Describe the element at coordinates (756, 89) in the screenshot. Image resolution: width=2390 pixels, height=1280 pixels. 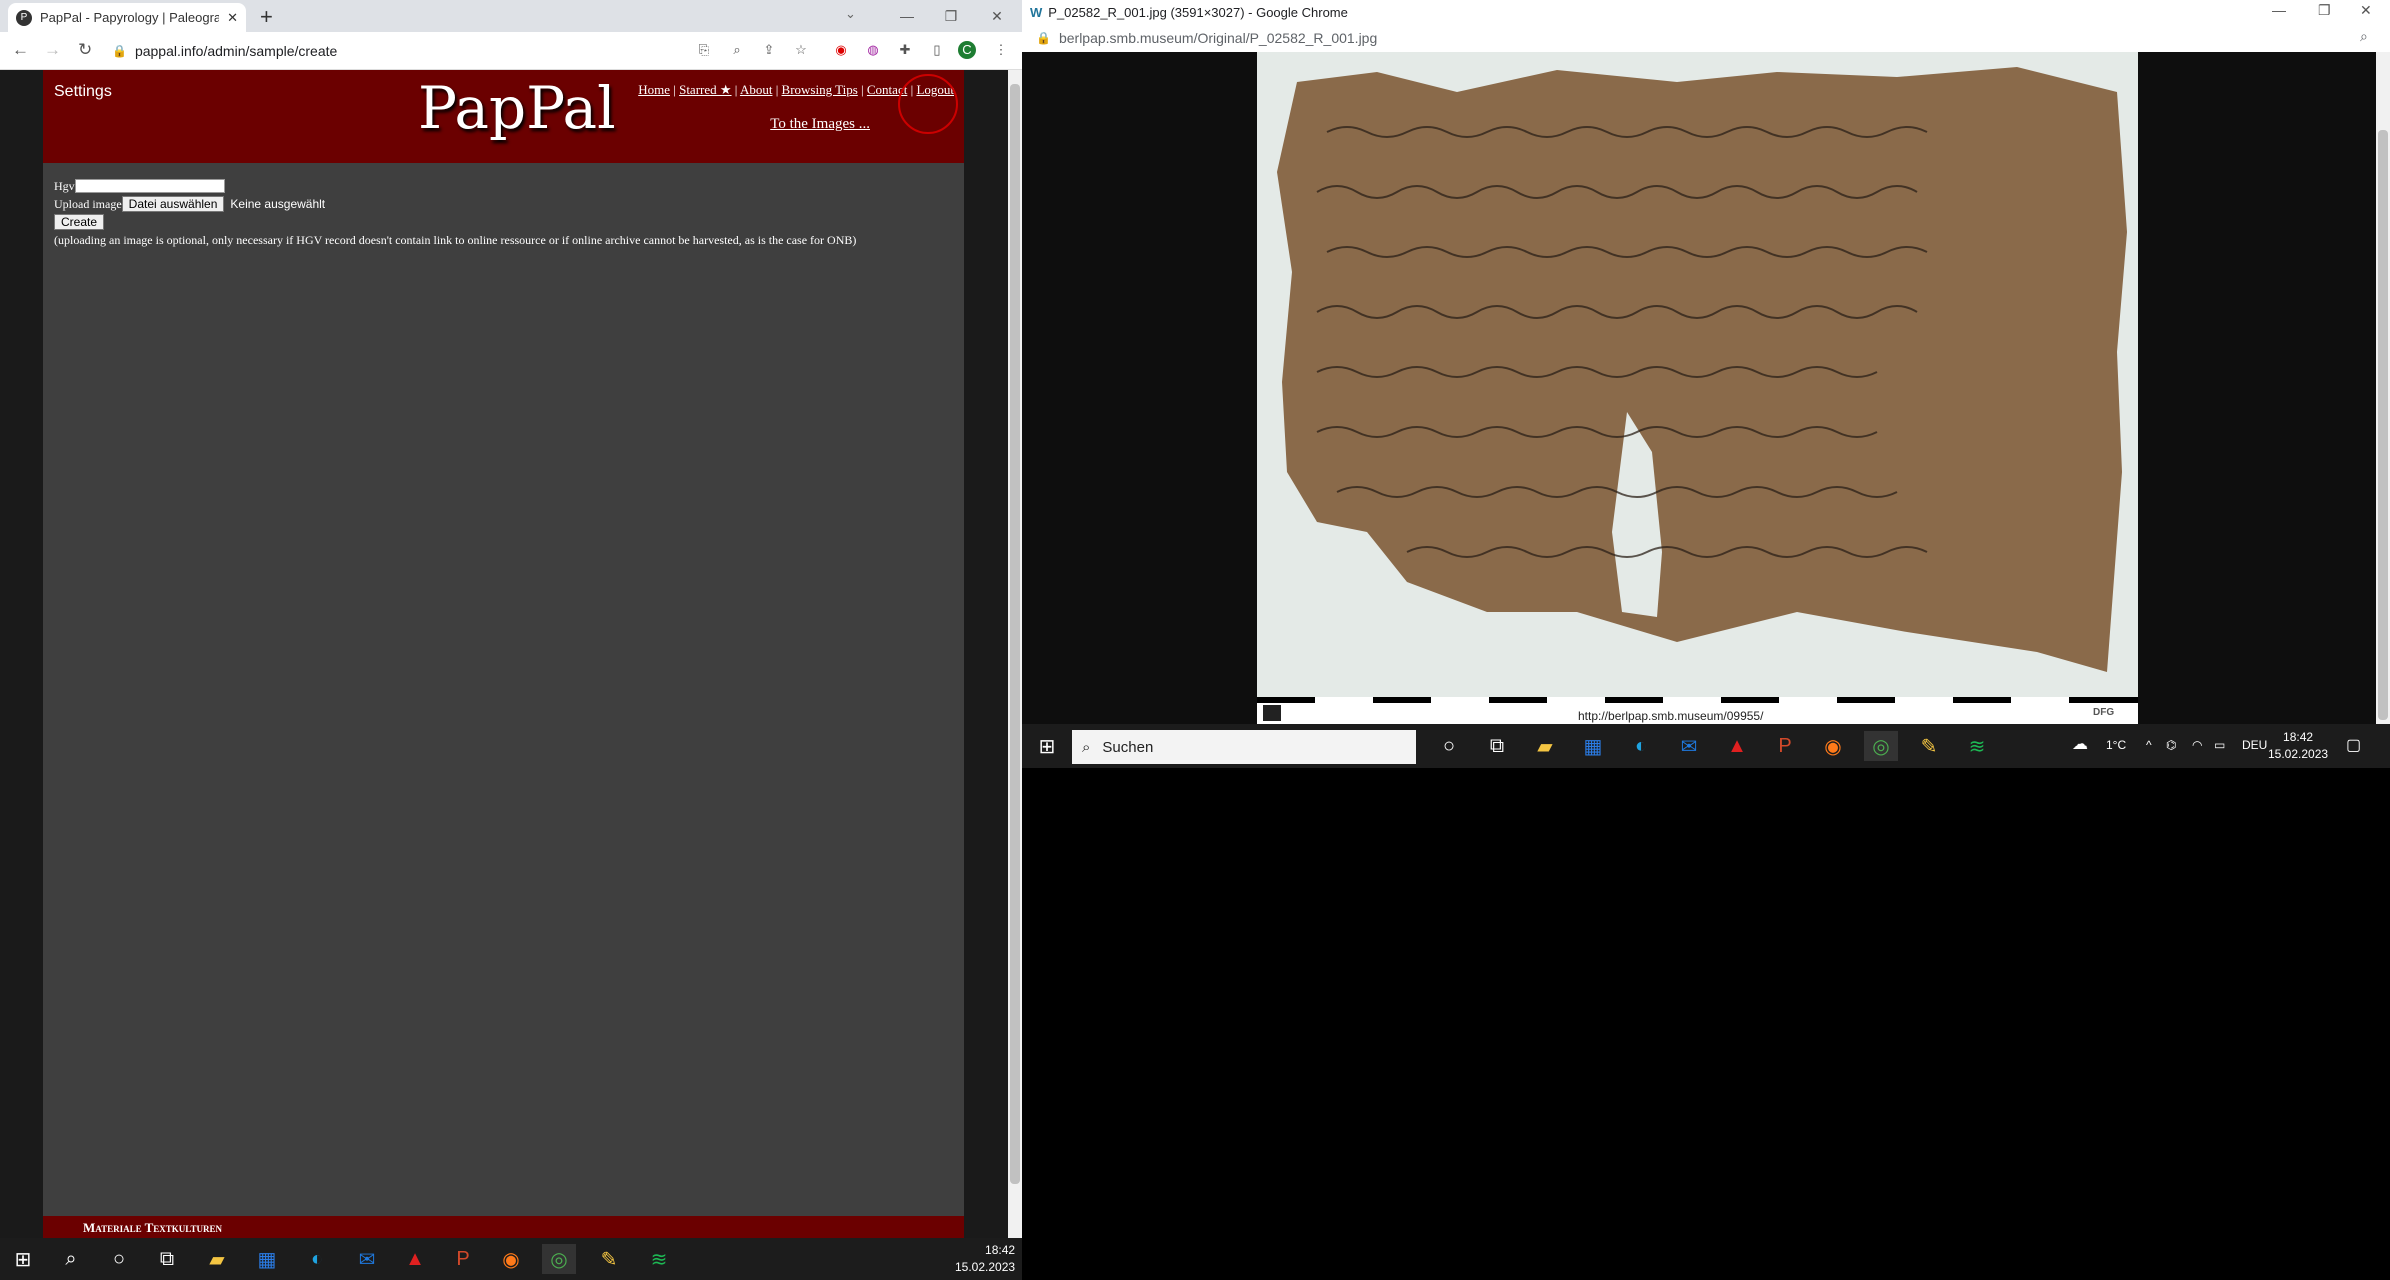
I see `nav-about: About` at that location.